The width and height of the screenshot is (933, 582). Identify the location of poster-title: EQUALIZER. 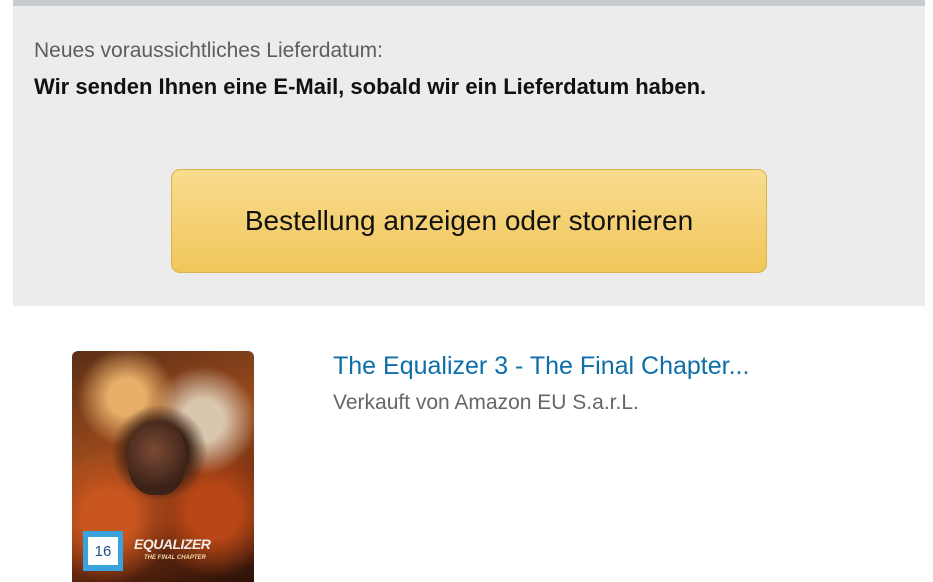
(172, 544).